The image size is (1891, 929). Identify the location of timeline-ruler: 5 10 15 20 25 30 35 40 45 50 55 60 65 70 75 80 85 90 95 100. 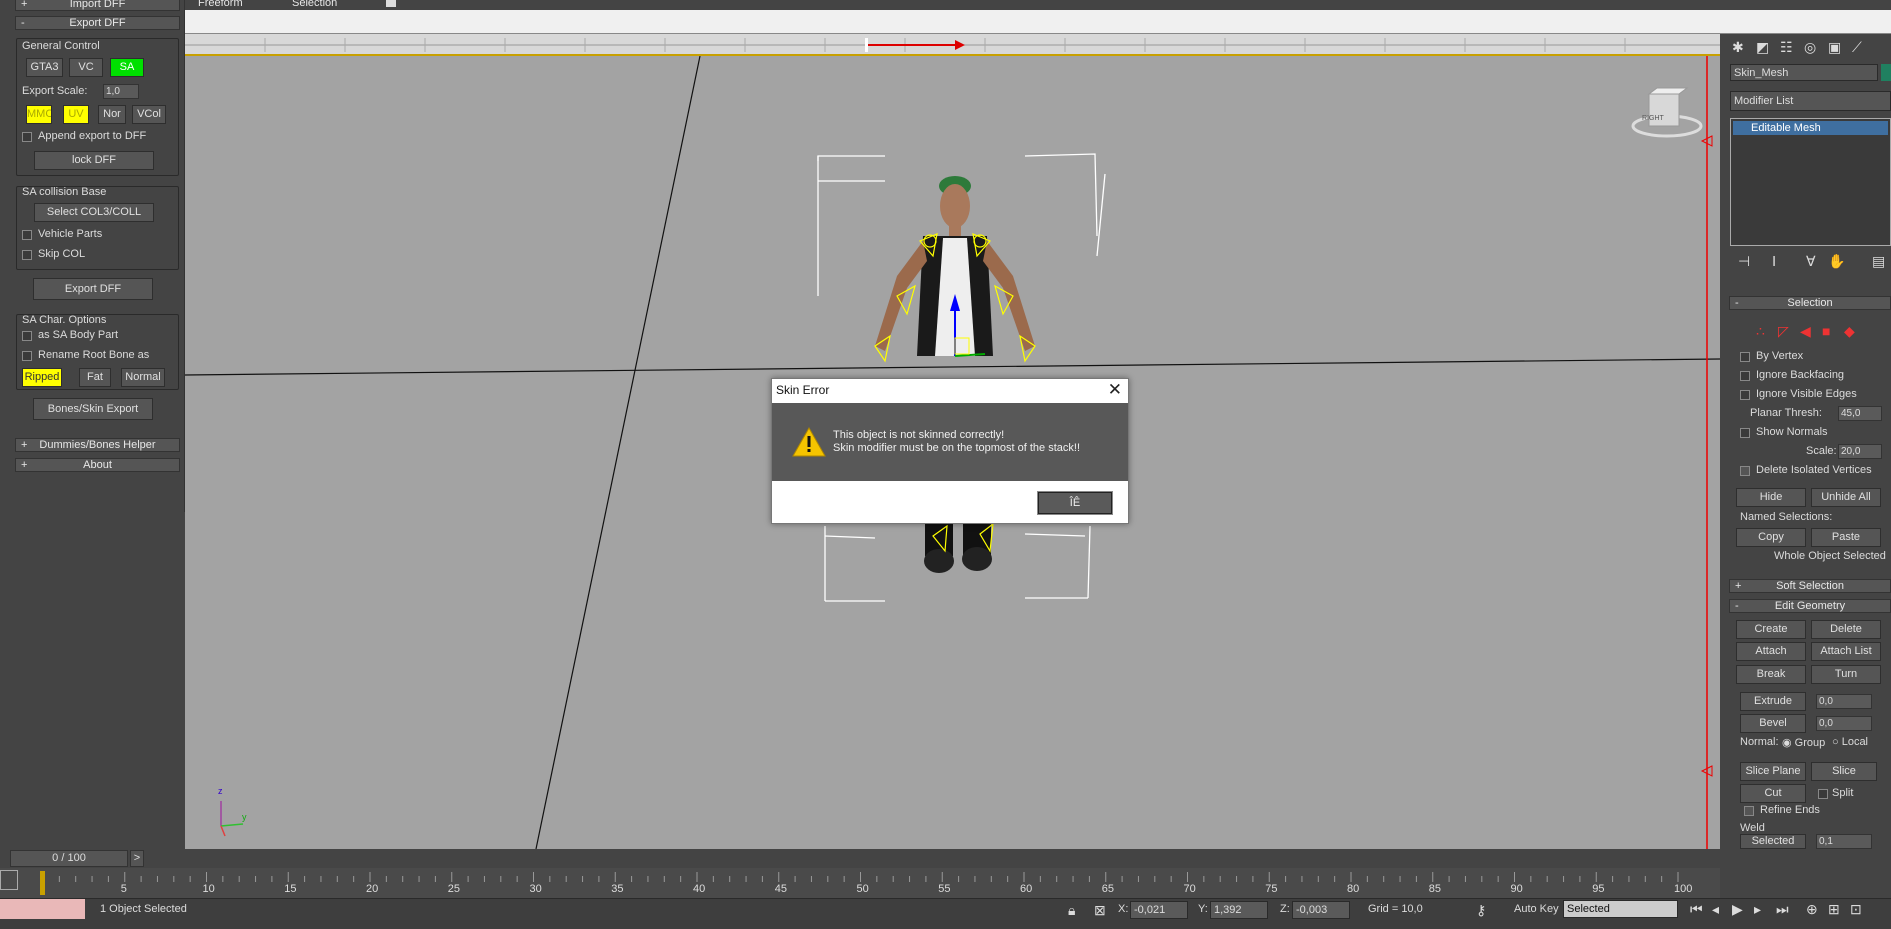
(860, 883).